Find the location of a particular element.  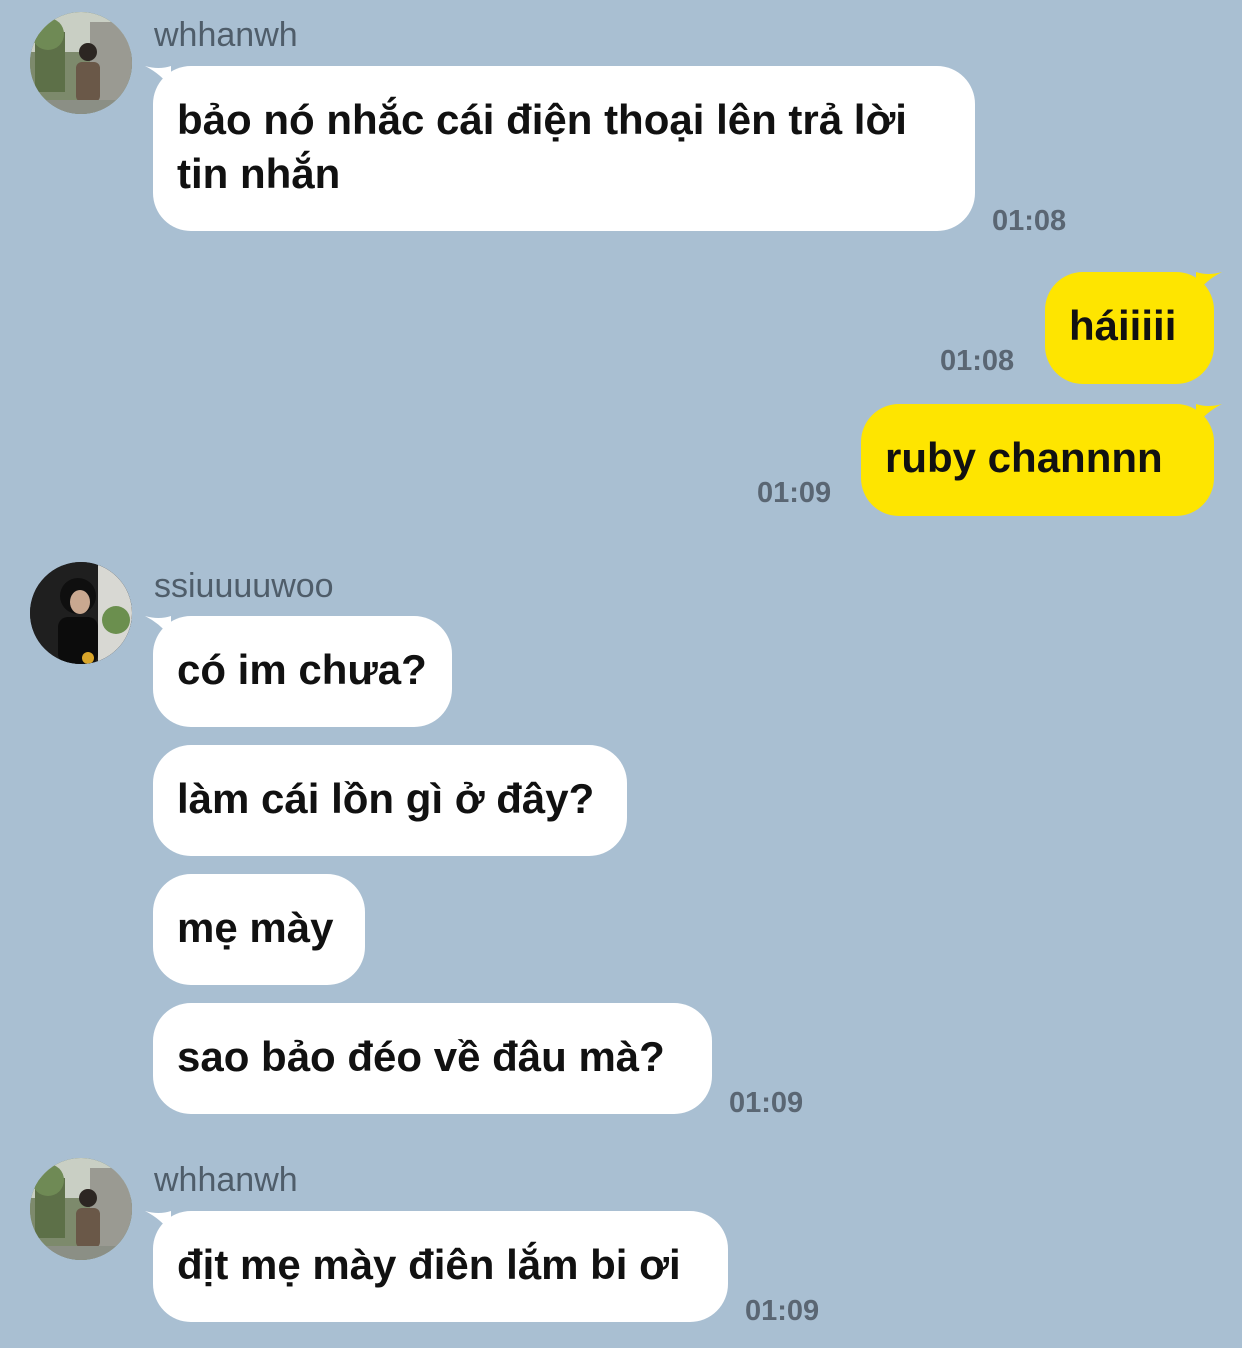

message-text: có im chưa? is located at coordinates (302, 669).